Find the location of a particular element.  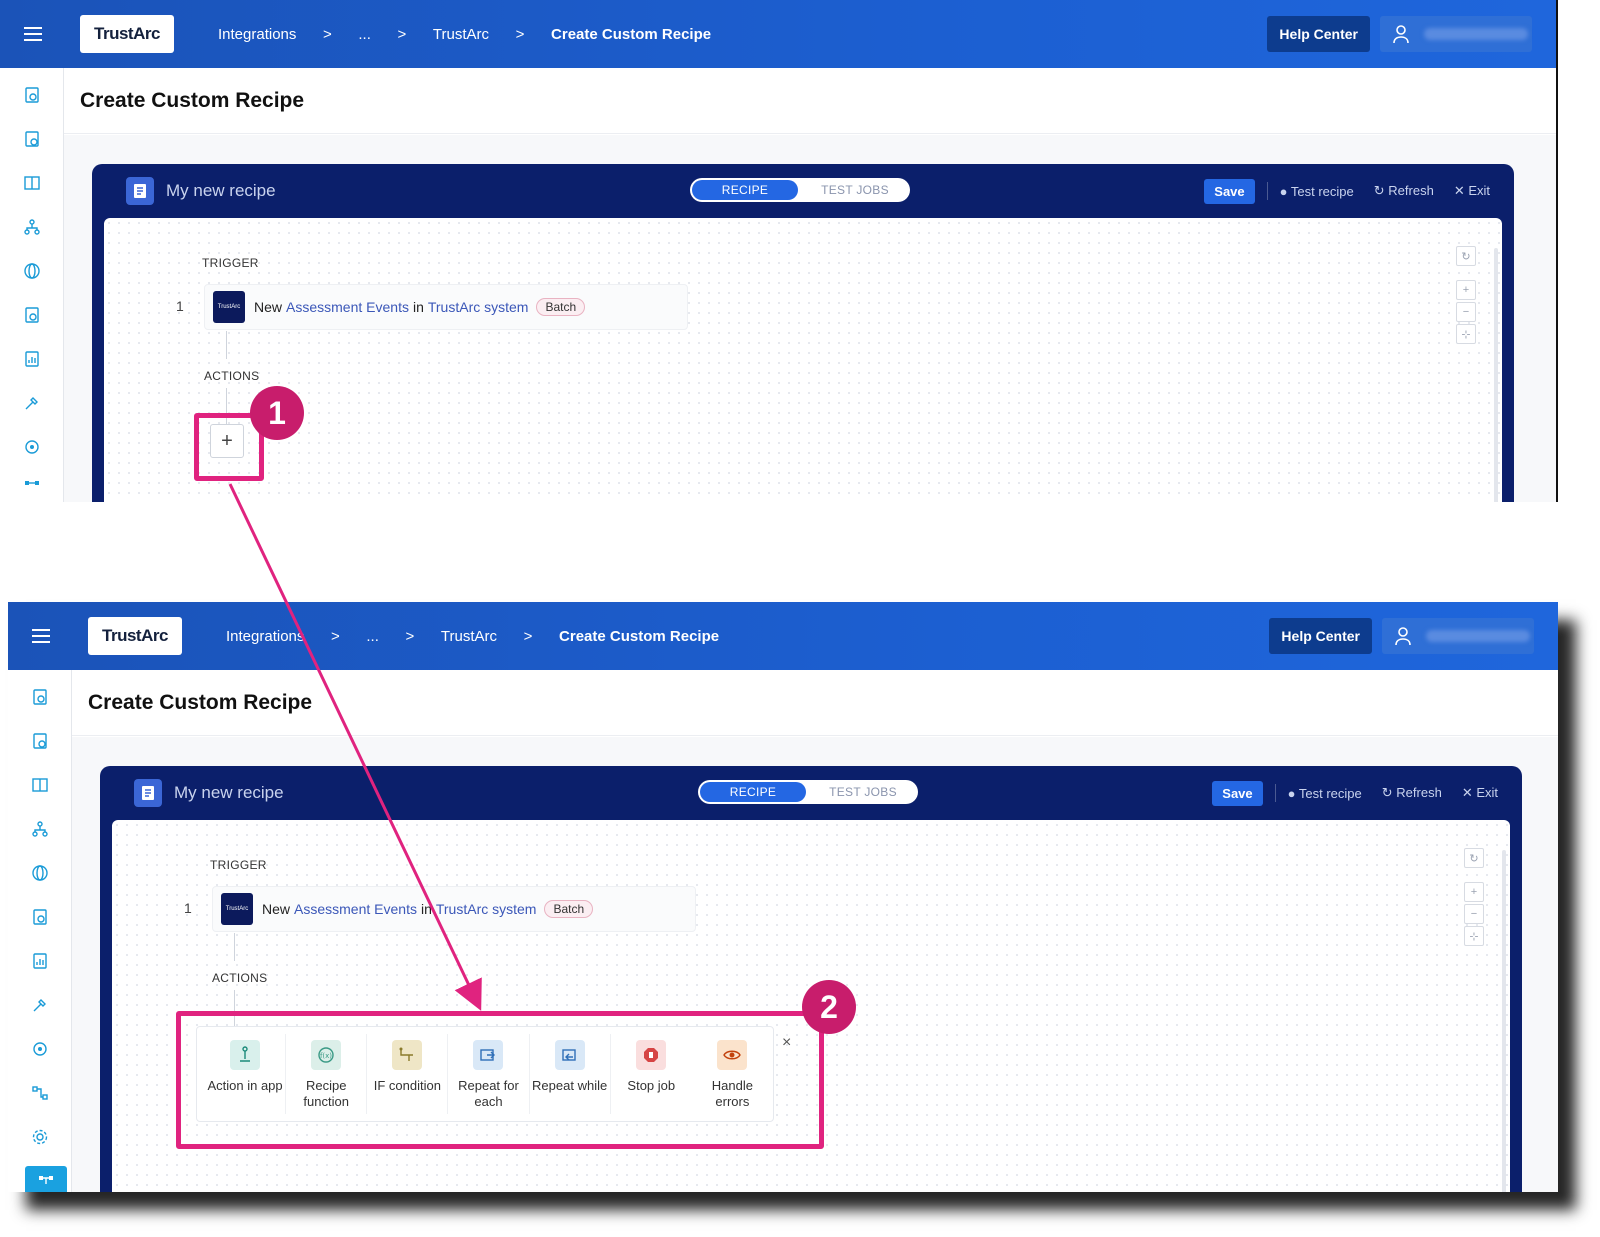

zoom-controls: ↻ + − ⊹ is located at coordinates (1467, 296).